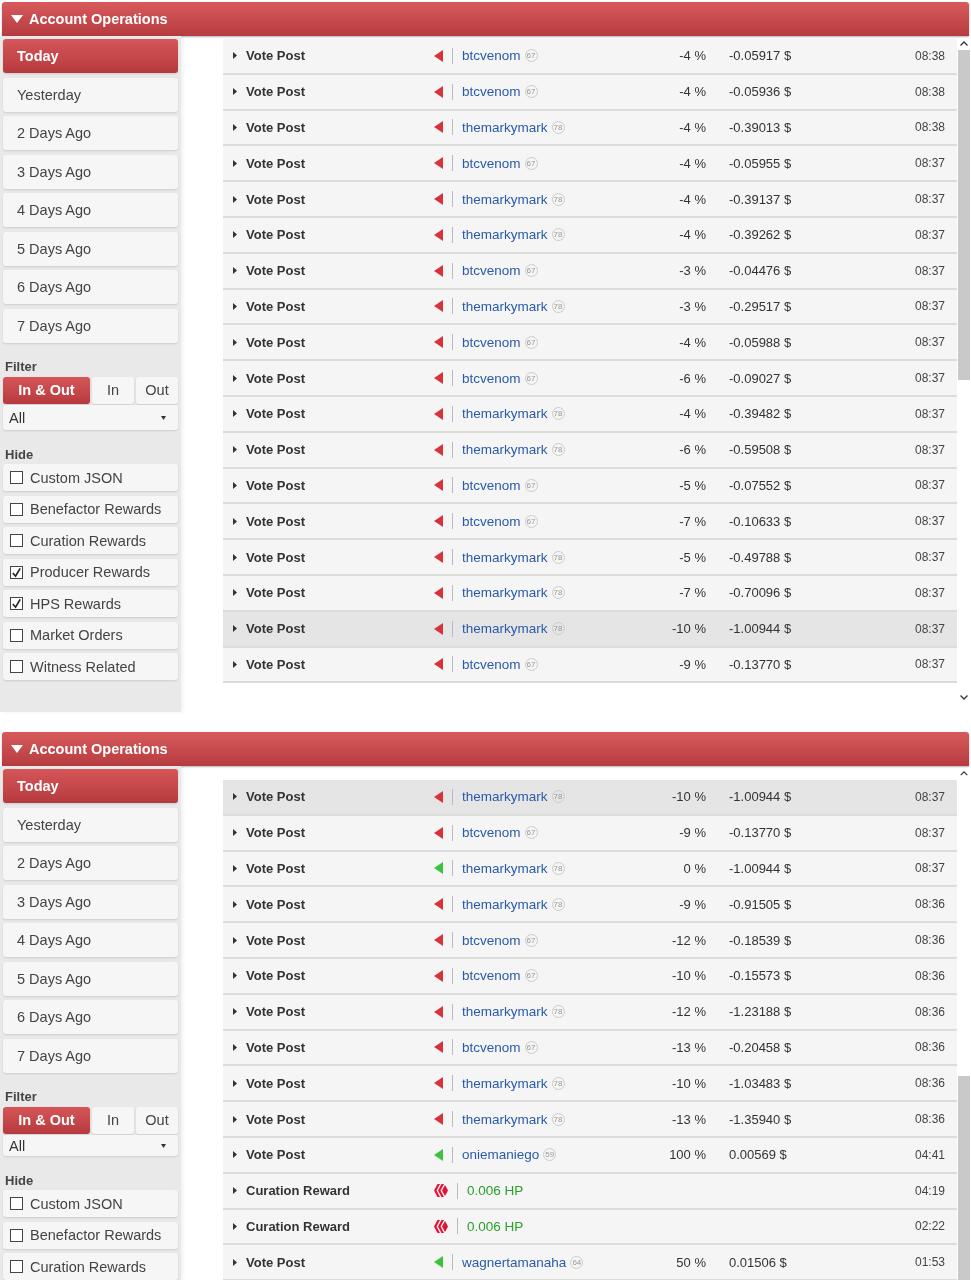 This screenshot has width=971, height=1280. What do you see at coordinates (590, 1191) in the screenshot?
I see `operation-row: Curation Reward 0.006 HP 04:19` at bounding box center [590, 1191].